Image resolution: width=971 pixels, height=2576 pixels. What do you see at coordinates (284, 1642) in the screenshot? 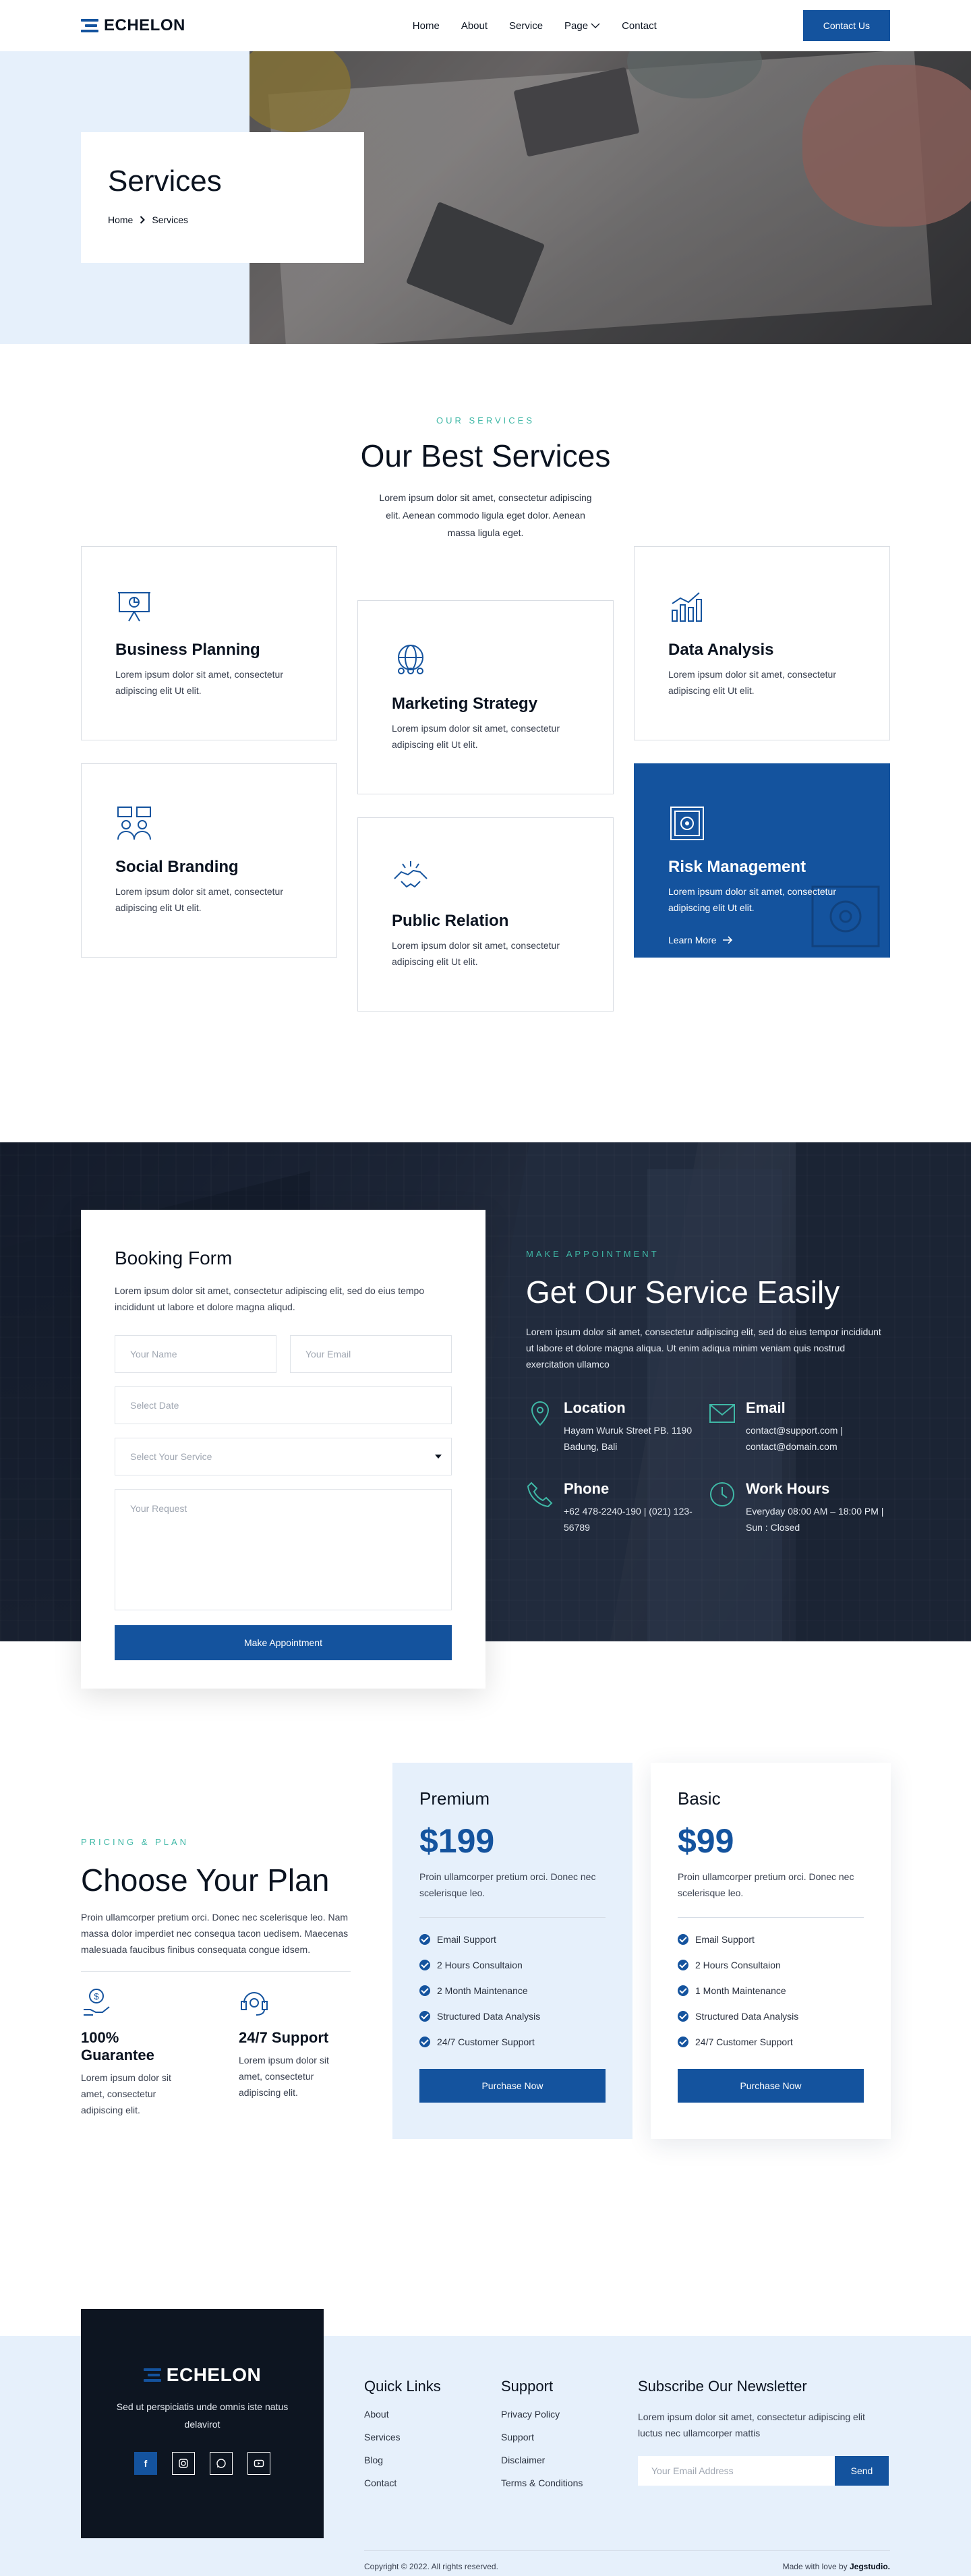
I see `make-appointment-button: Make Appointment` at bounding box center [284, 1642].